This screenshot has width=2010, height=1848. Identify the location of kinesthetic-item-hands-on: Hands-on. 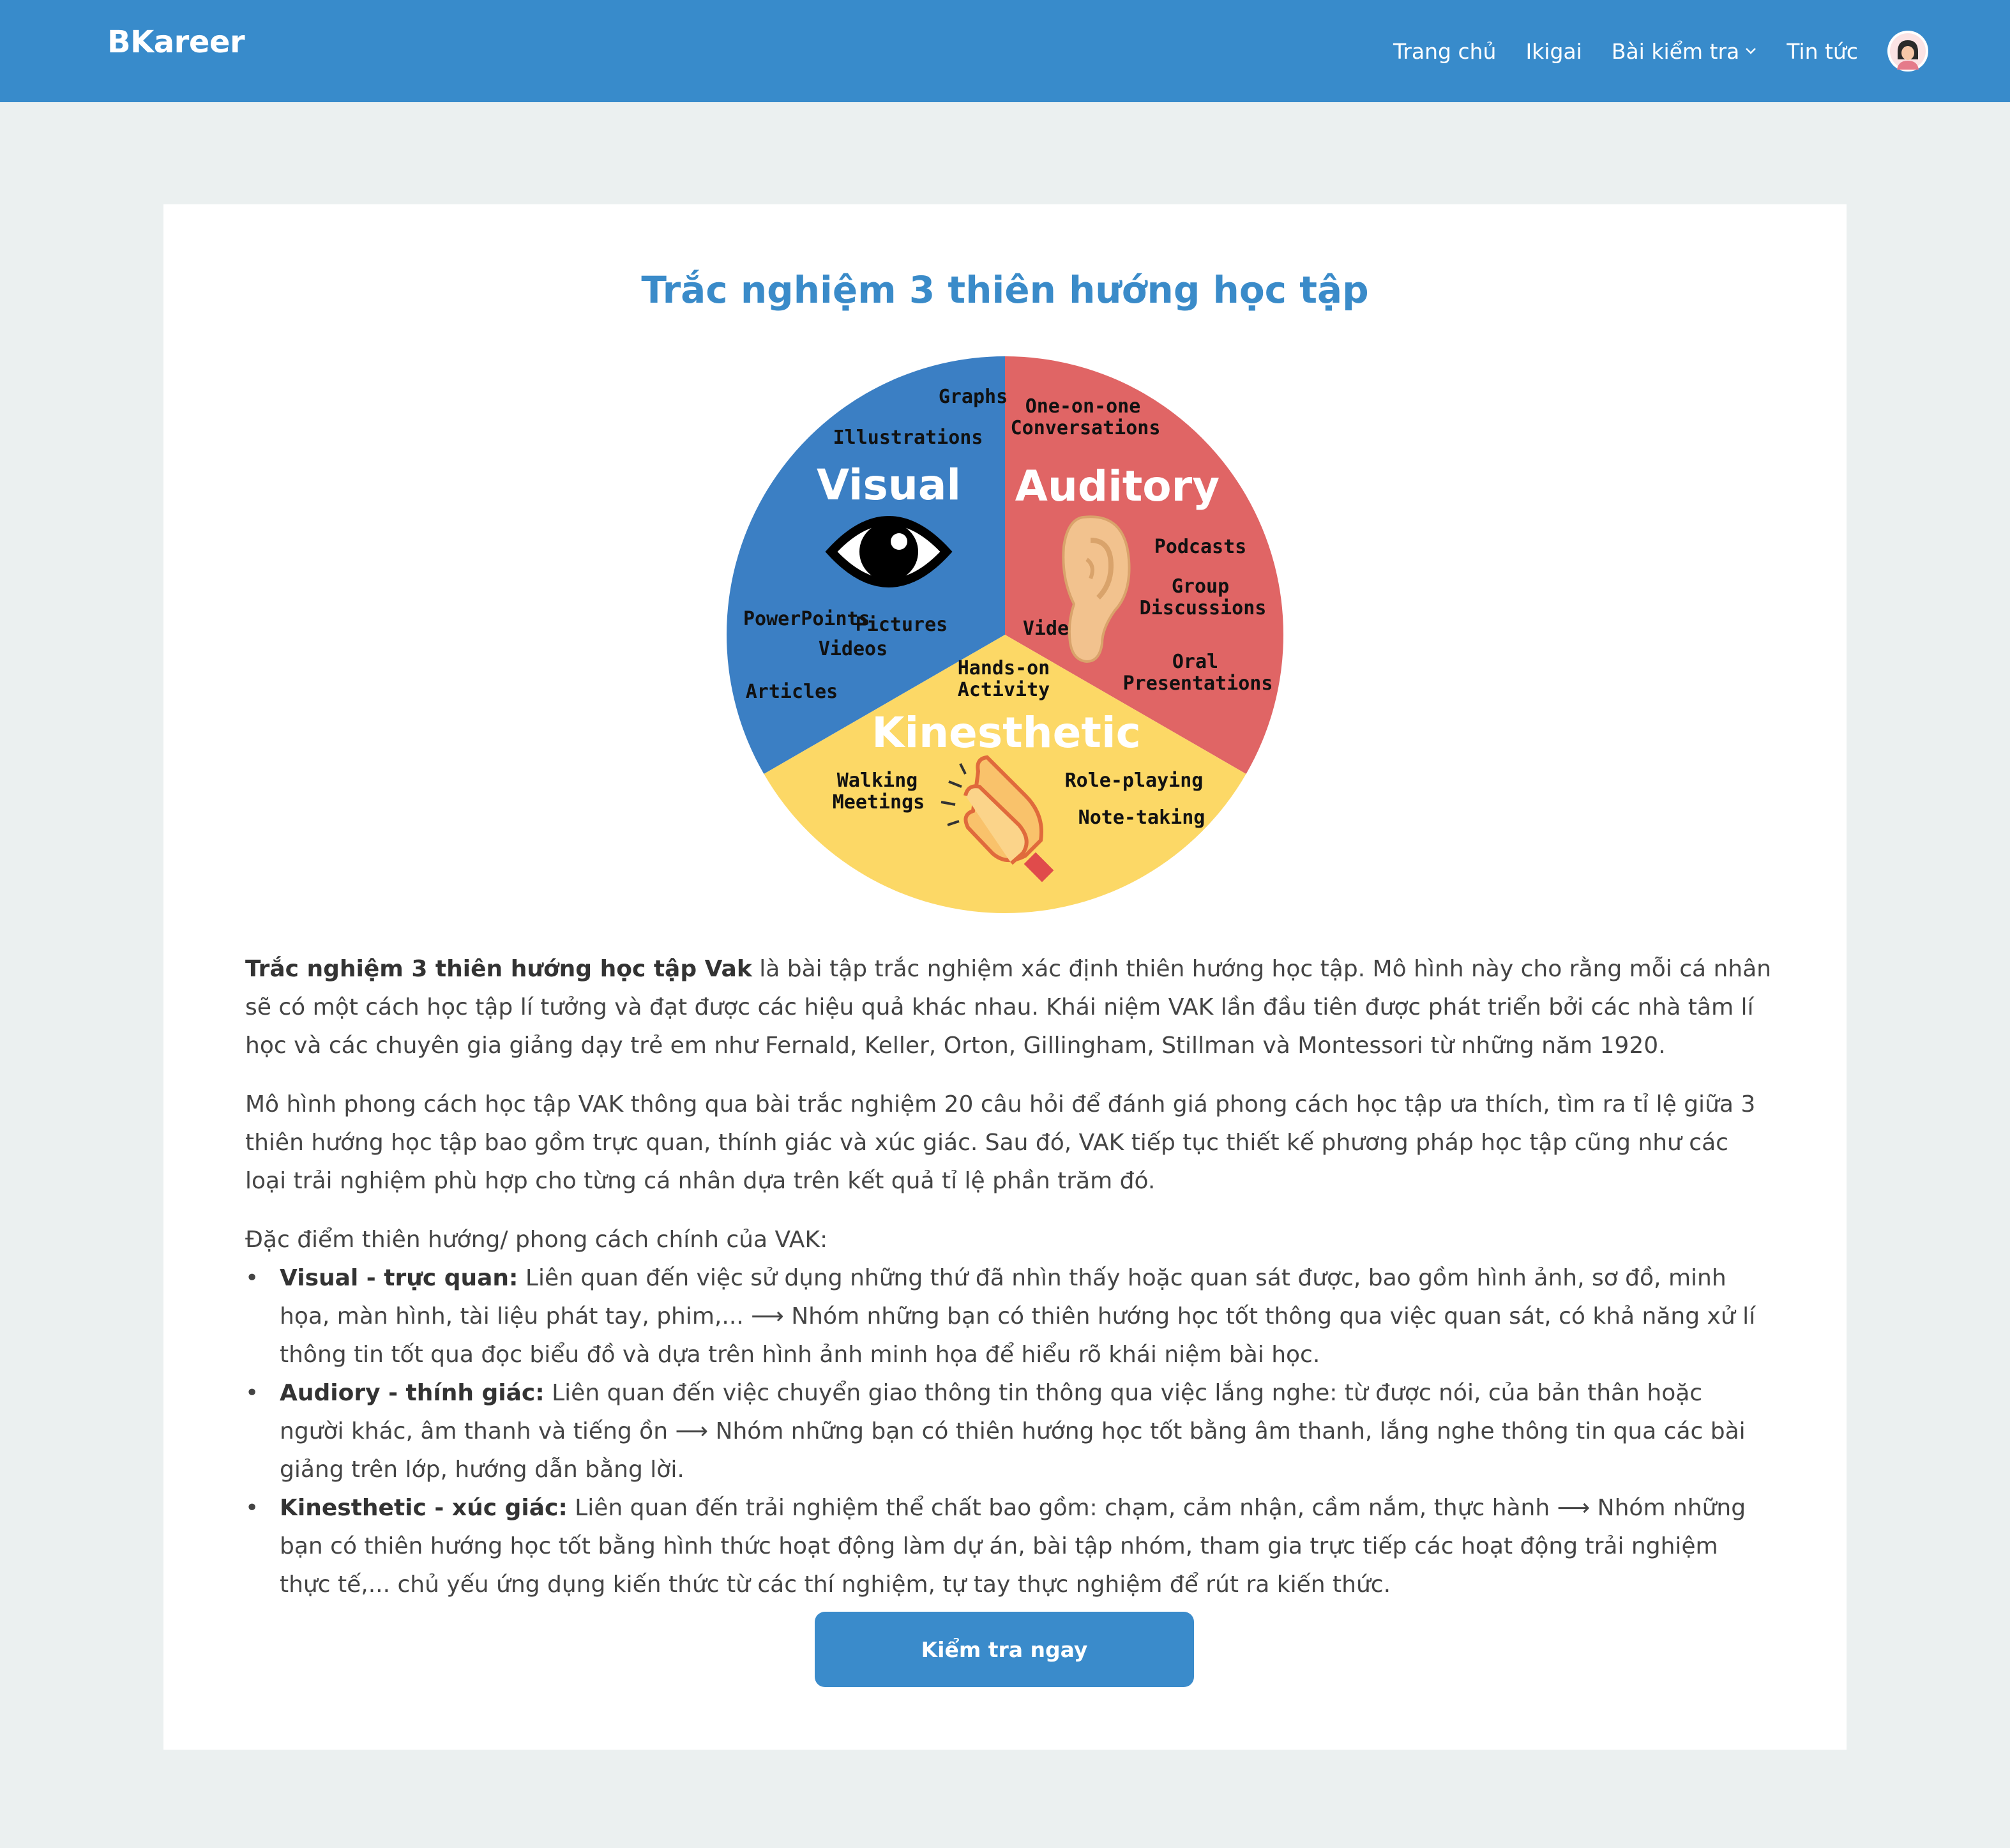
(1004, 668).